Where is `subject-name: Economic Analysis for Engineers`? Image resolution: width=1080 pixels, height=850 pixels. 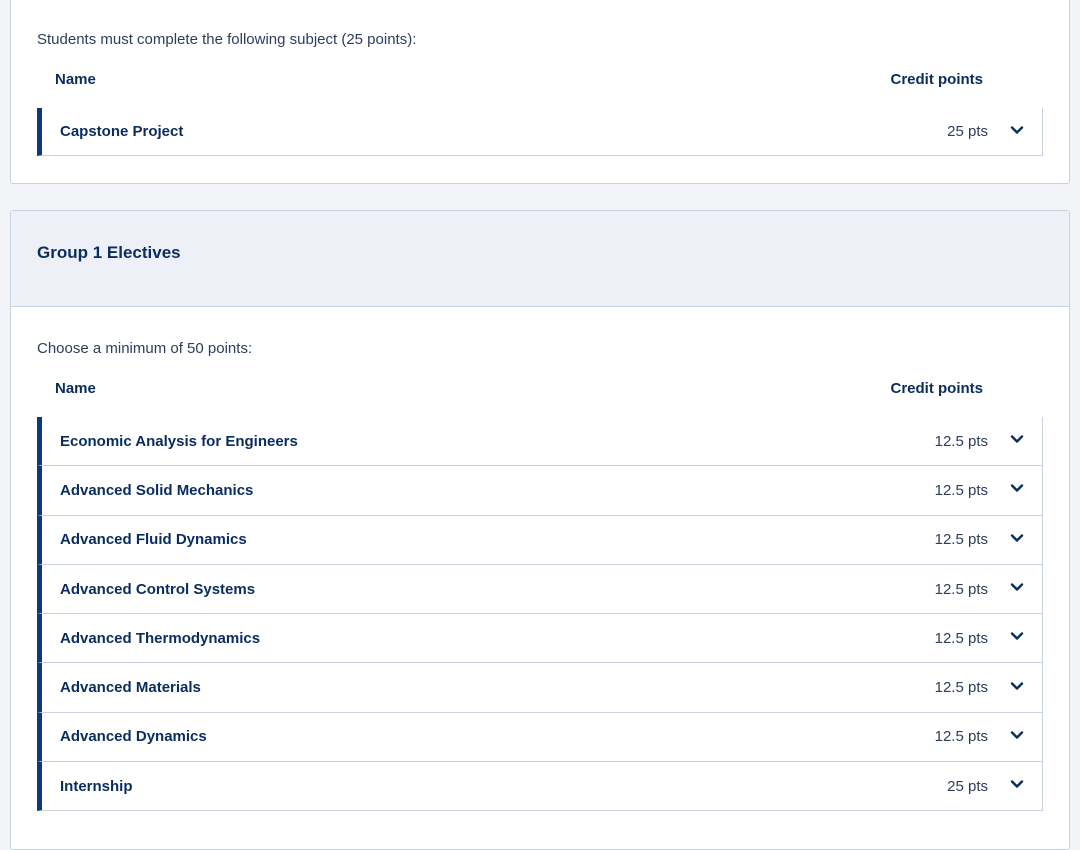
subject-name: Economic Analysis for Engineers is located at coordinates (179, 441).